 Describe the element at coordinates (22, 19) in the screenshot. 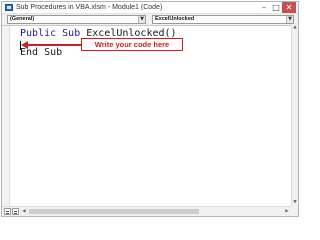

I see `object-dropdown-value: (General)` at that location.